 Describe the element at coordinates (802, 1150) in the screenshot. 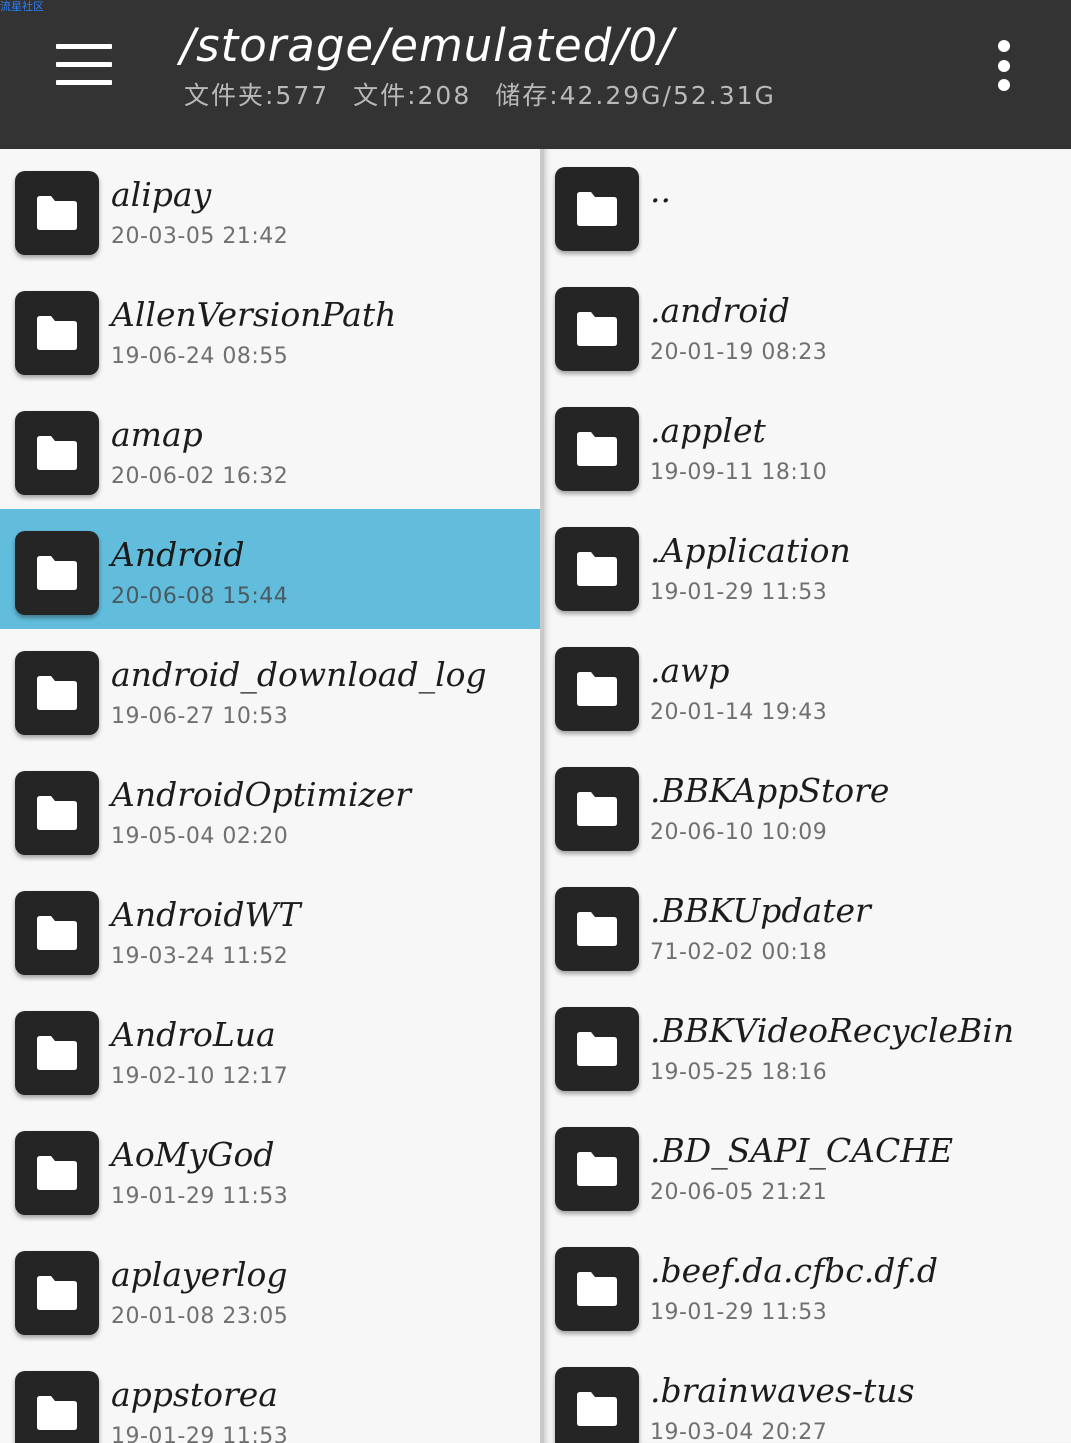

I see `file-name: .BD_SAPI_CACHE` at that location.